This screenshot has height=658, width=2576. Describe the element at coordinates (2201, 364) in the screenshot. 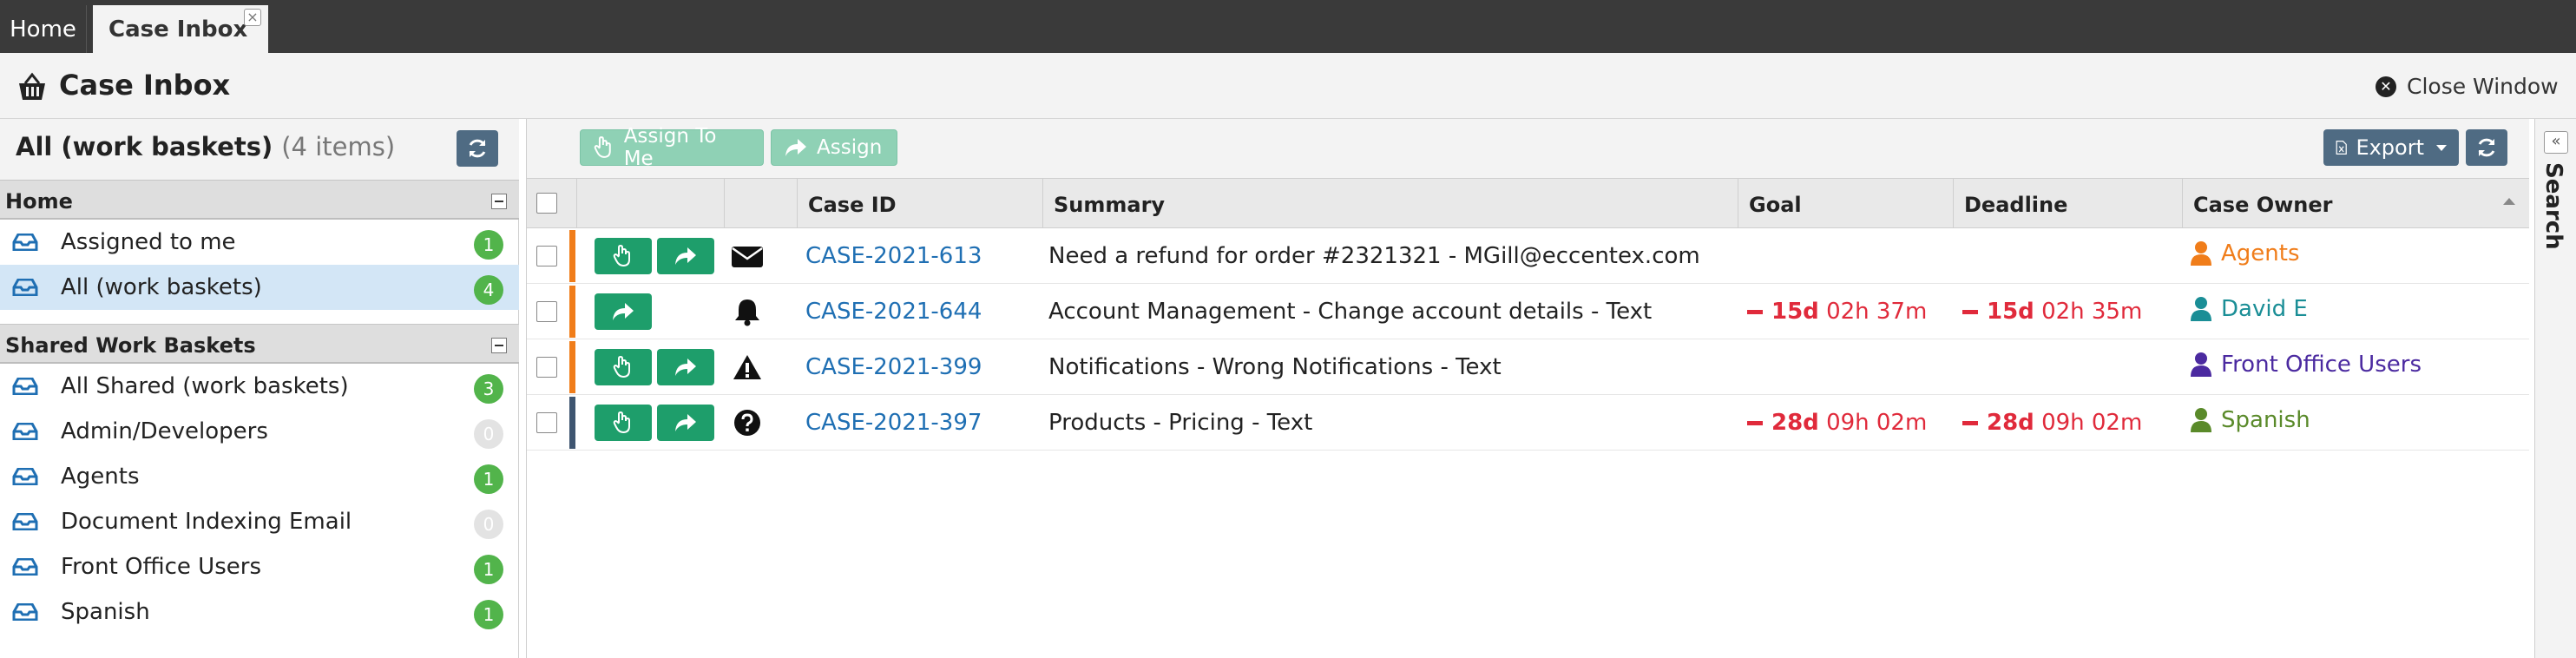

I see `user-icon` at that location.